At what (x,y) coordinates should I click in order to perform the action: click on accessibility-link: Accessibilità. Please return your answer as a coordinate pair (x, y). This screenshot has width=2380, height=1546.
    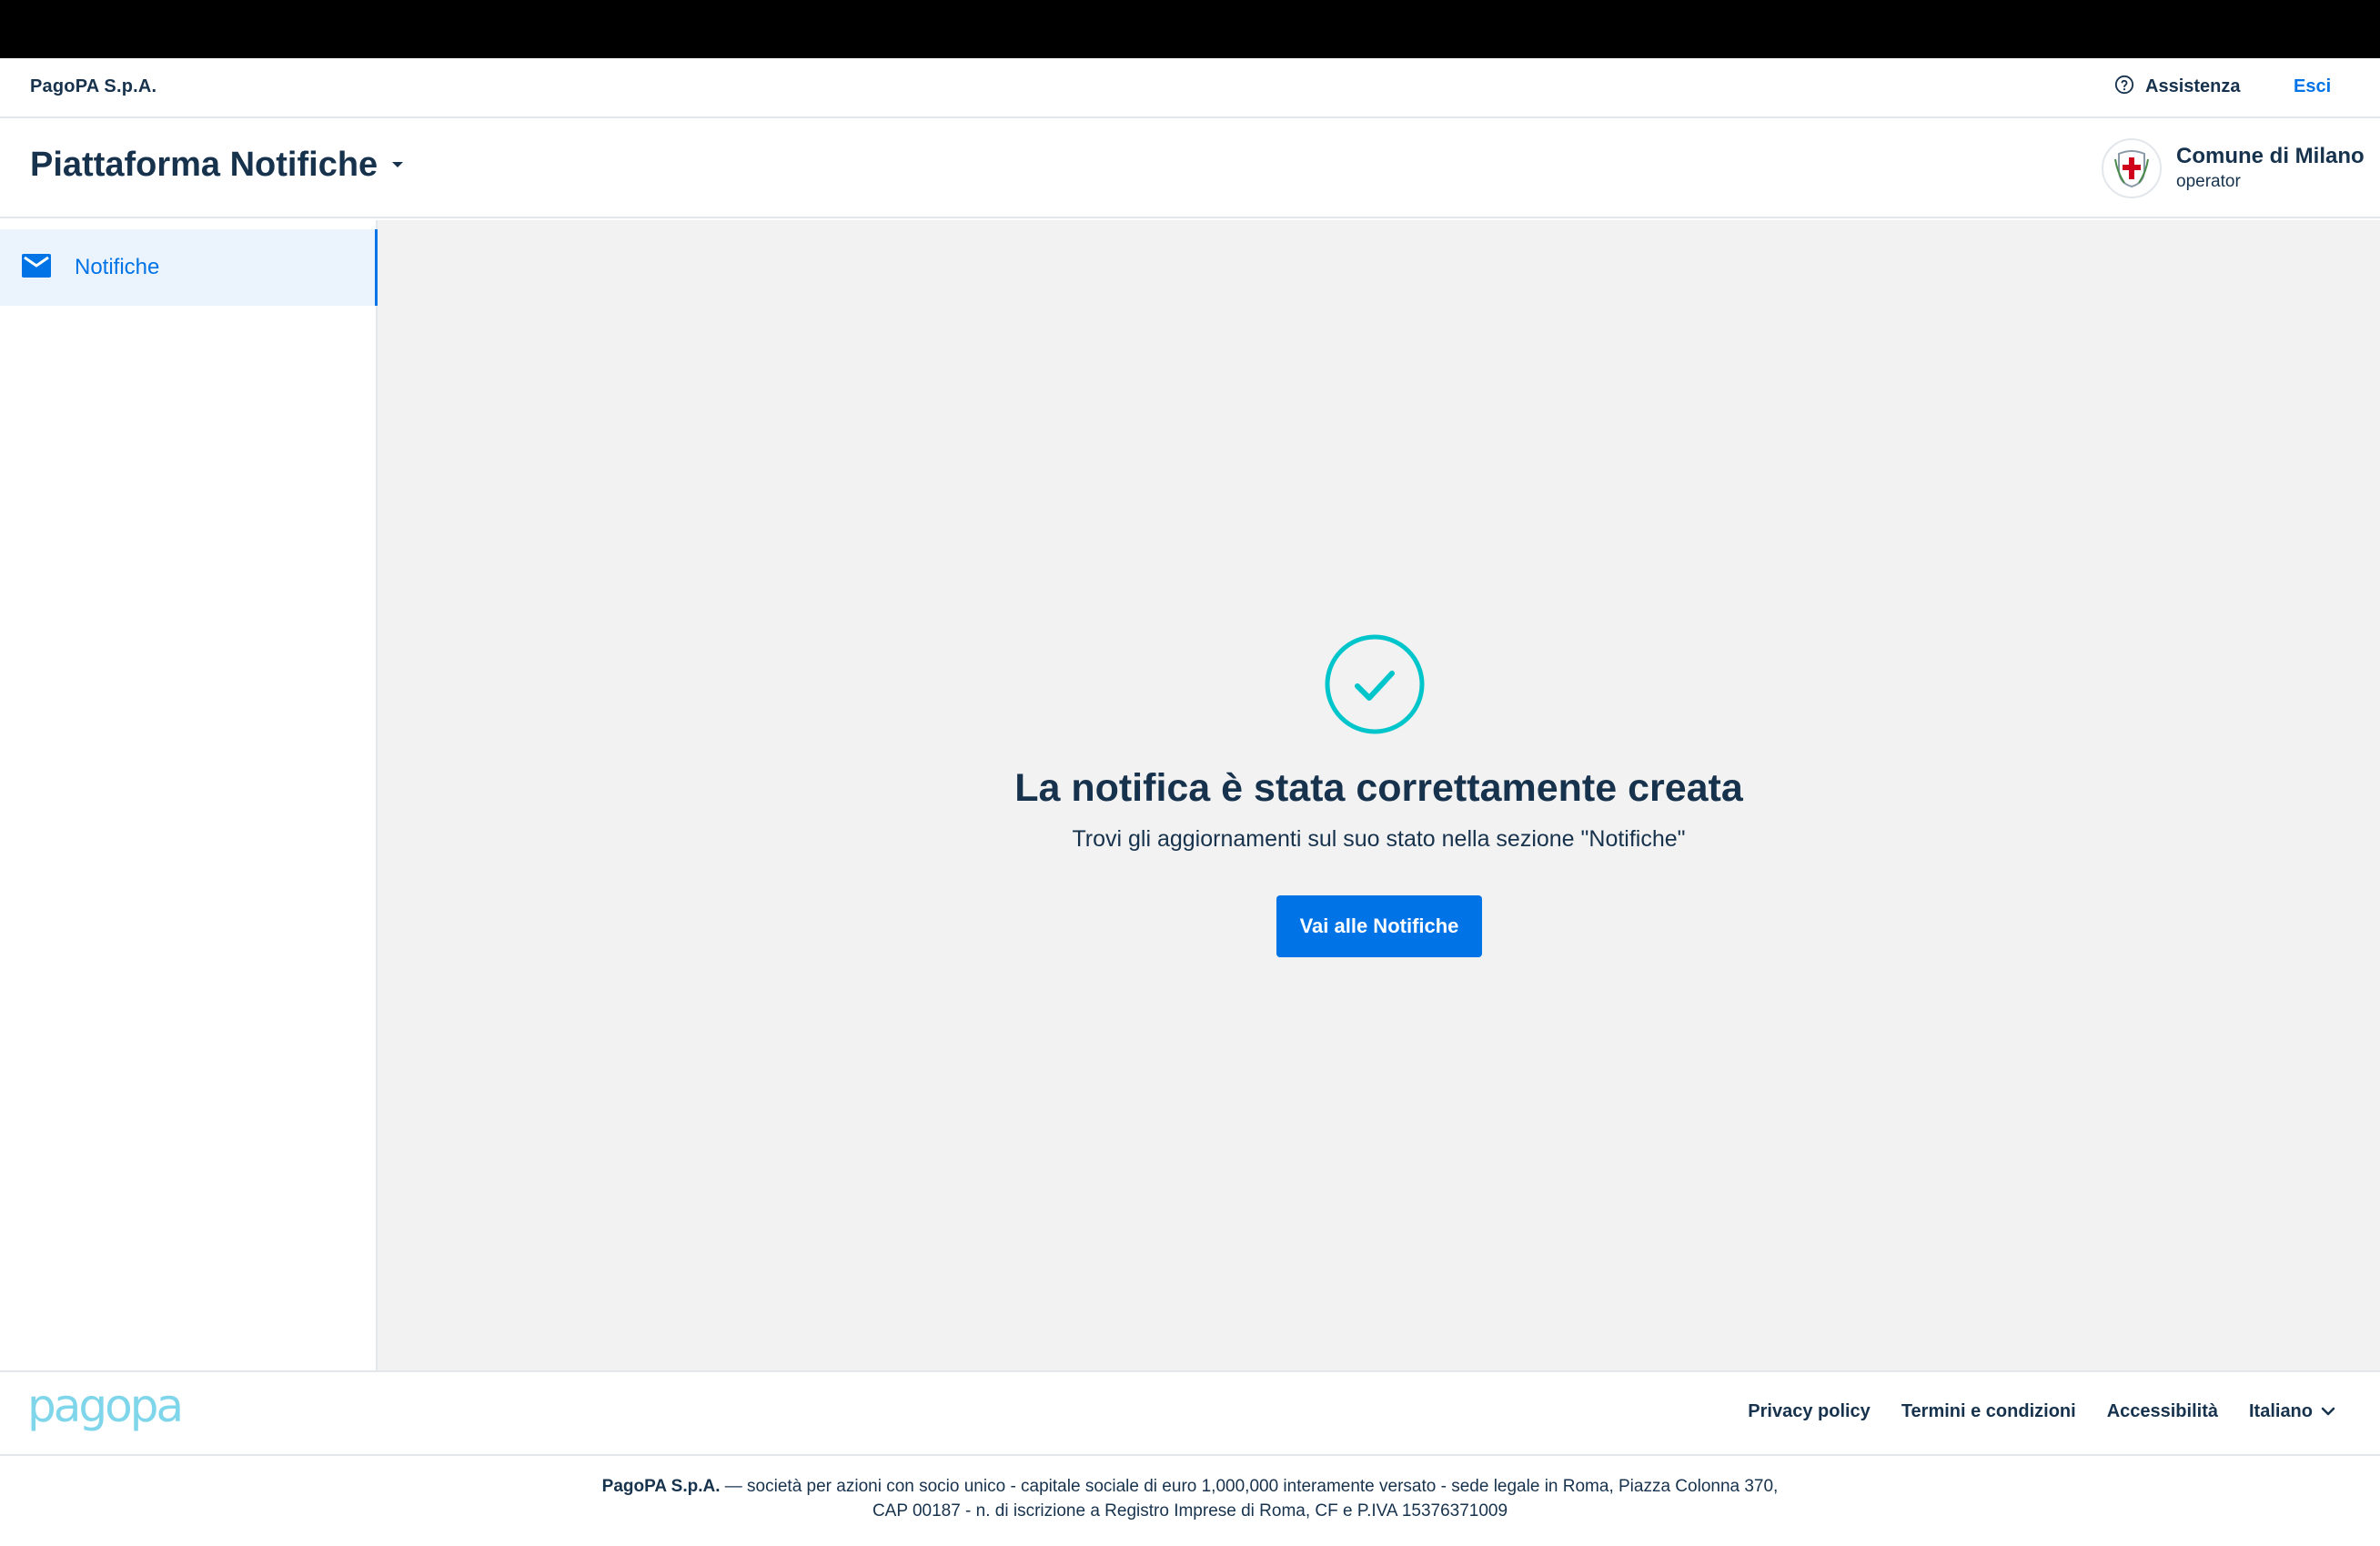
    Looking at the image, I should click on (2162, 1411).